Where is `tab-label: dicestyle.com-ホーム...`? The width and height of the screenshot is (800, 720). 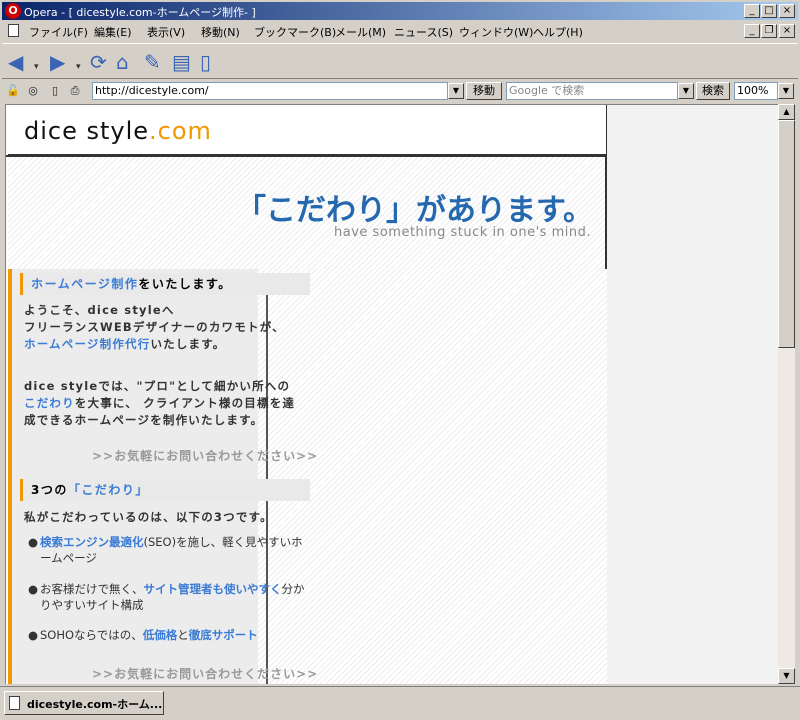
tab-label: dicestyle.com-ホーム... is located at coordinates (95, 704).